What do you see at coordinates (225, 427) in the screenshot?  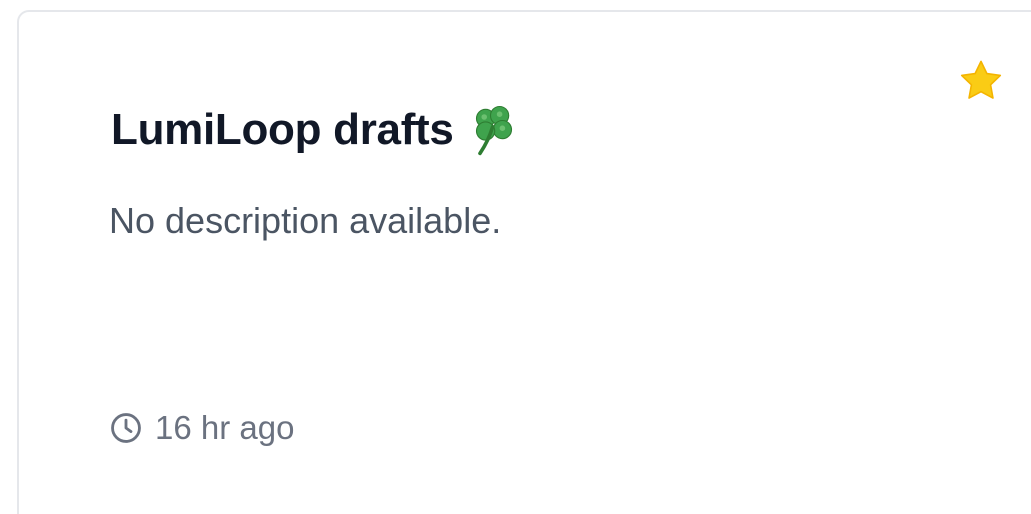 I see `updated-time: 16 hr ago` at bounding box center [225, 427].